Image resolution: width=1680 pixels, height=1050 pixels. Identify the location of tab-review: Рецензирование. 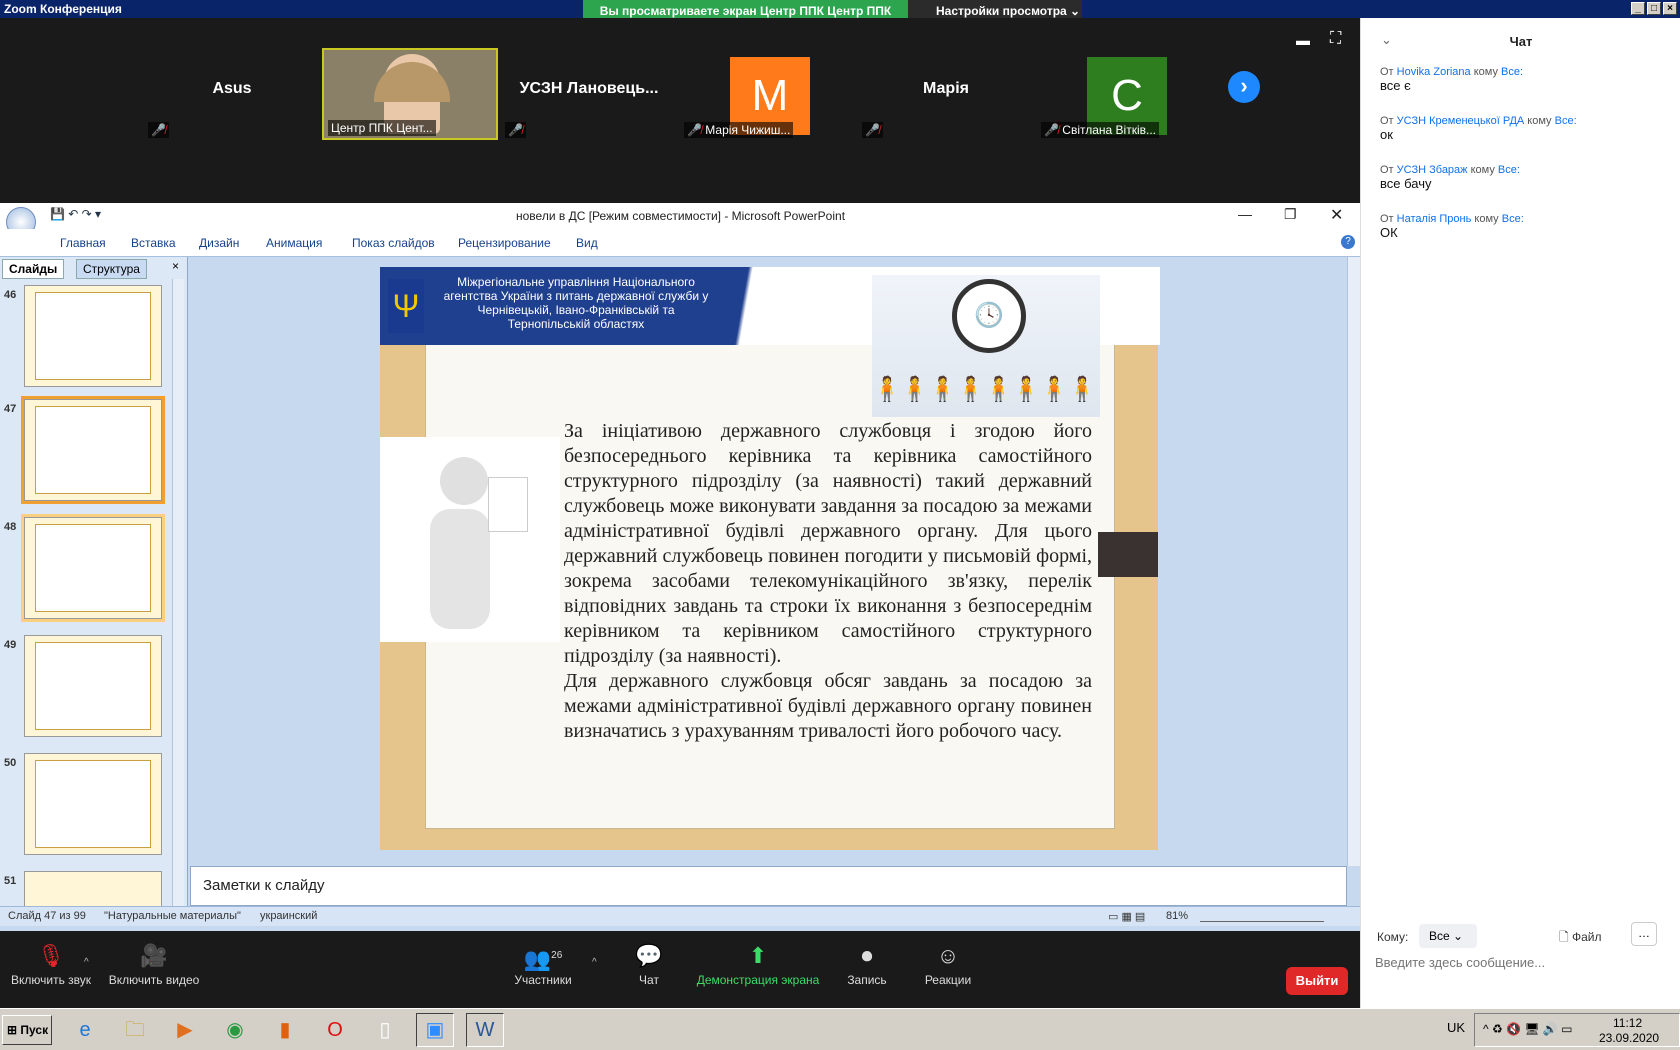
(504, 243).